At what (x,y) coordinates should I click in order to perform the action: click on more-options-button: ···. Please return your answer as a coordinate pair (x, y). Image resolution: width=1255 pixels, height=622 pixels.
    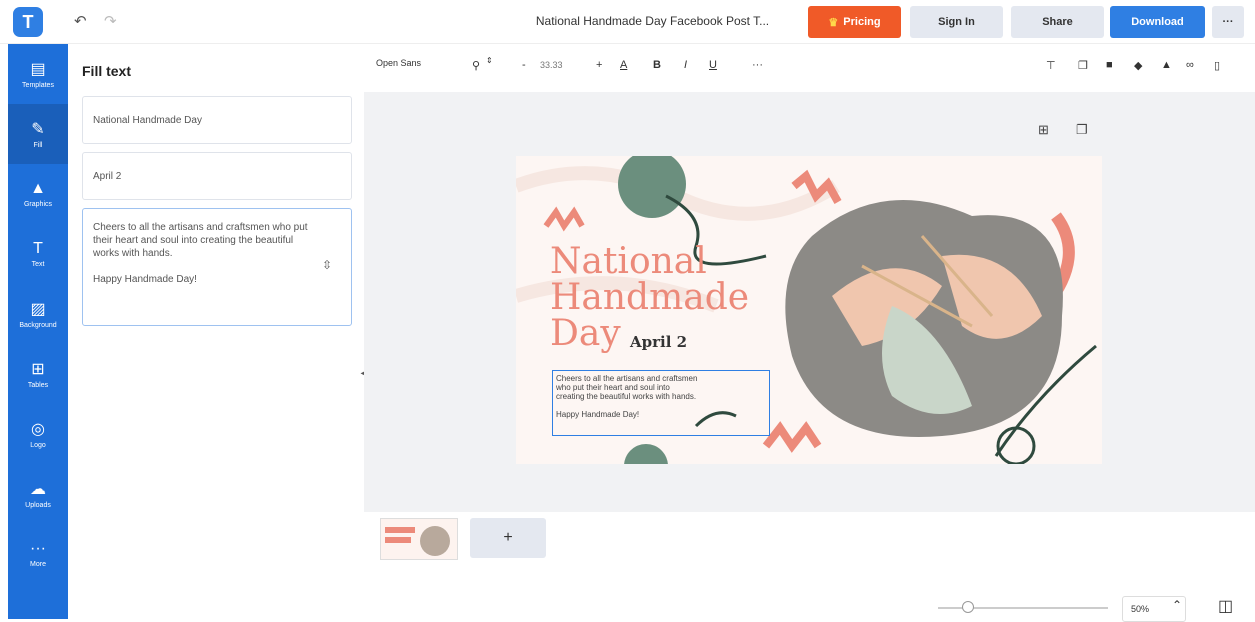
    Looking at the image, I should click on (1228, 22).